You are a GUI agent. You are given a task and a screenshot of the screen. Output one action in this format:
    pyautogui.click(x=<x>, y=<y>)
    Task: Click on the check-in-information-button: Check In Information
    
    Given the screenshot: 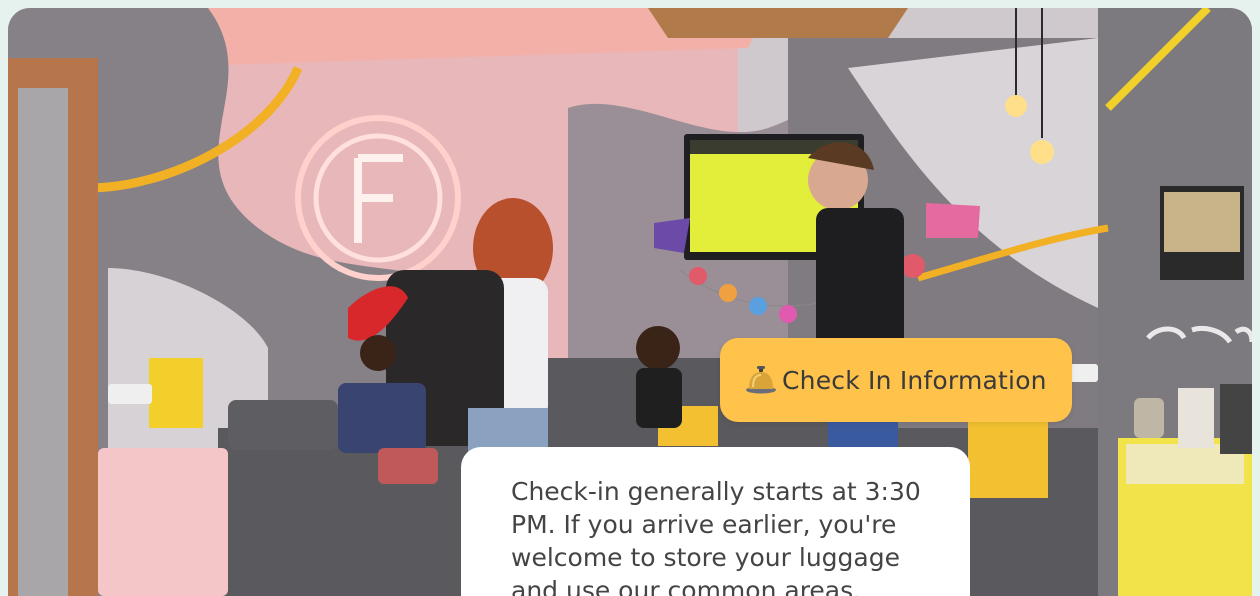 What is the action you would take?
    pyautogui.click(x=896, y=380)
    